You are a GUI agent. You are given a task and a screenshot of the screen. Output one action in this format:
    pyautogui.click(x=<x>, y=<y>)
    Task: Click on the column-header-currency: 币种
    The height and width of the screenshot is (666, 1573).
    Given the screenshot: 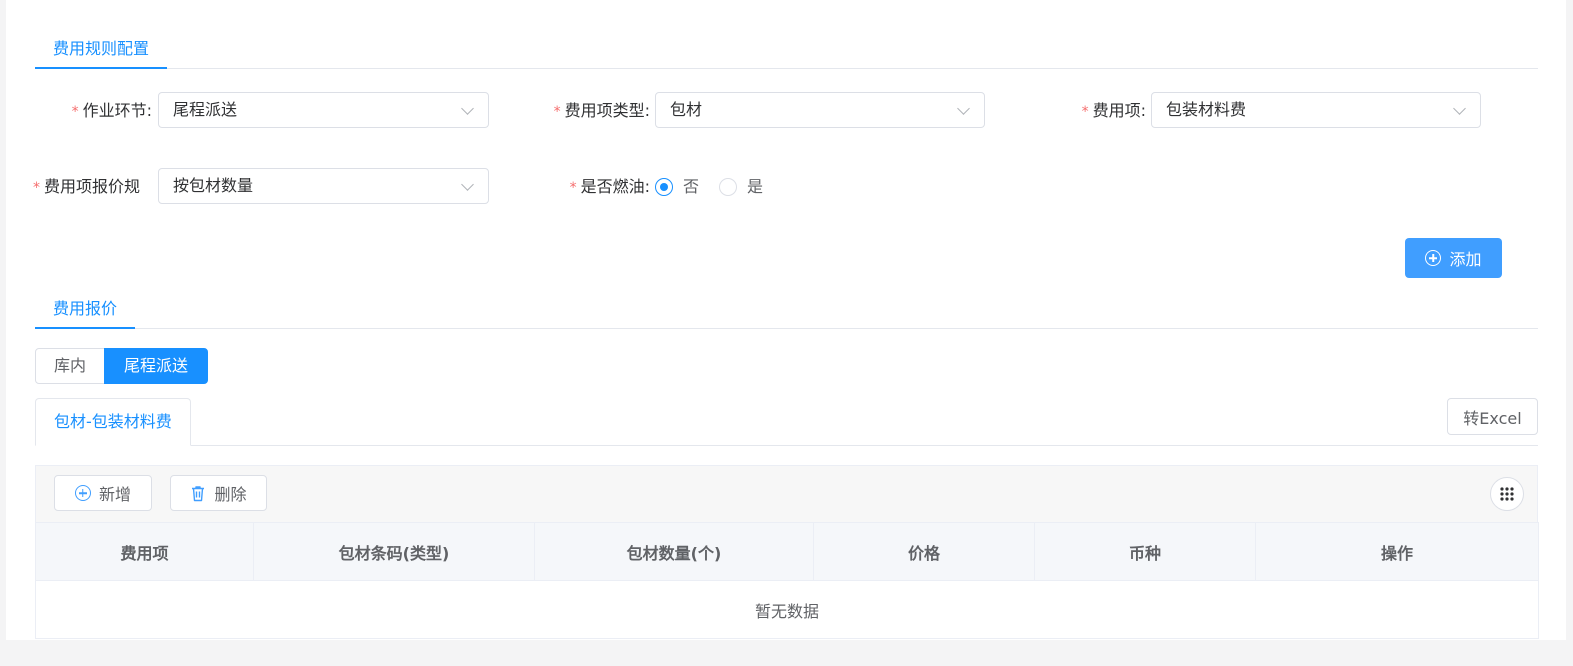 What is the action you would take?
    pyautogui.click(x=1145, y=551)
    